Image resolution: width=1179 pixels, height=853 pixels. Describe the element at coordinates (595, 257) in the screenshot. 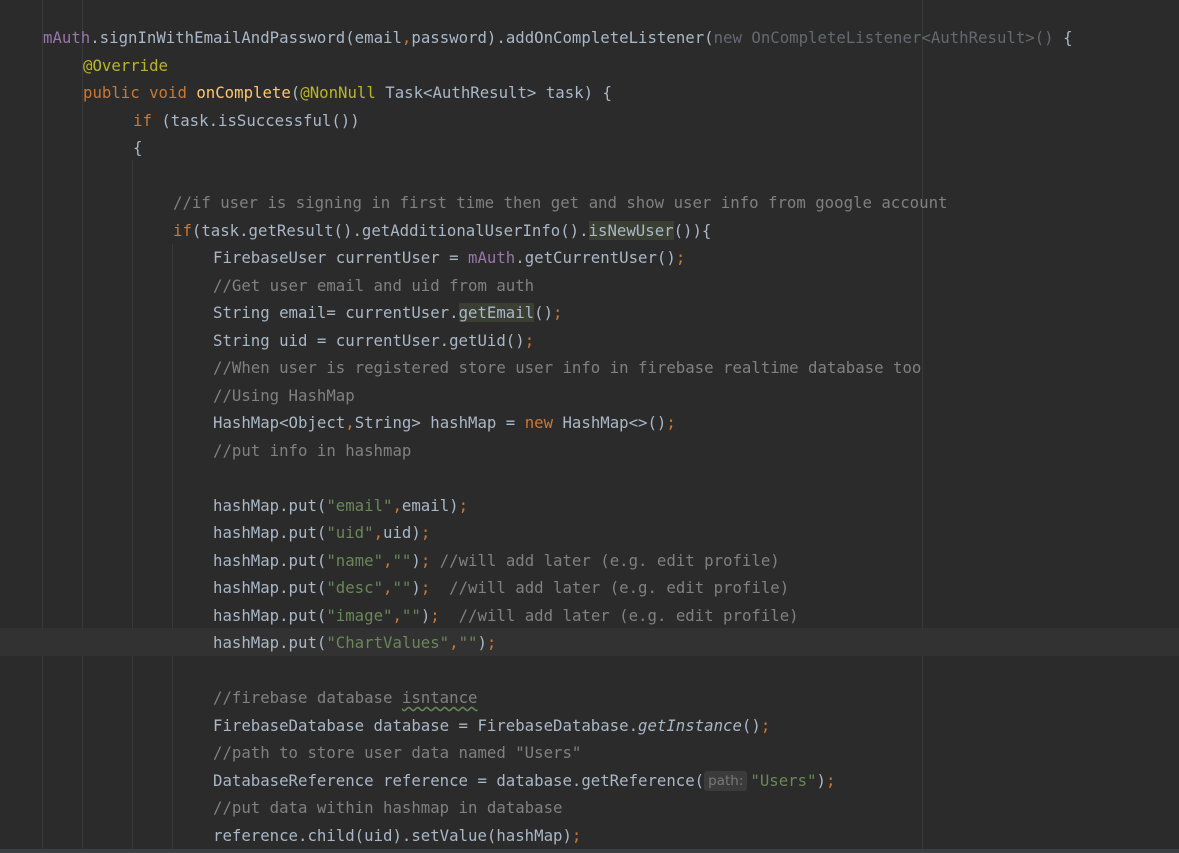

I see `code-token: .getCurrentUser()` at that location.